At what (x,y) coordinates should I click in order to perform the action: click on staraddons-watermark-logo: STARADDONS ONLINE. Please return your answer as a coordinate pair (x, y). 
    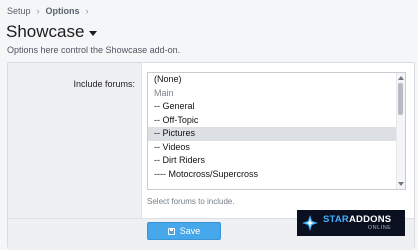
    Looking at the image, I should click on (351, 223).